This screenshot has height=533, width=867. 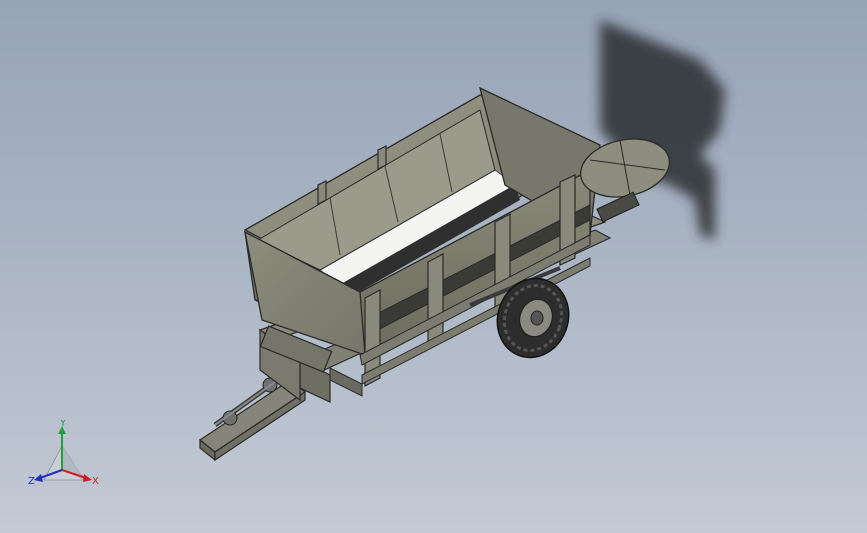 I want to click on x-axis-label: X, so click(x=95, y=481).